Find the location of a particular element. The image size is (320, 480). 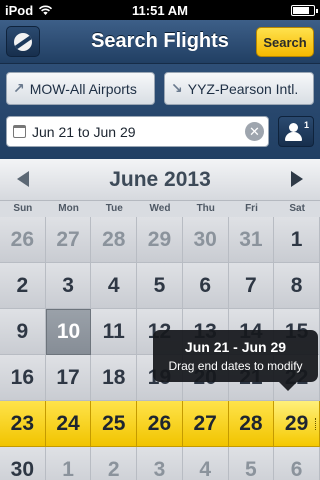

calendar-day: 7 is located at coordinates (251, 286).